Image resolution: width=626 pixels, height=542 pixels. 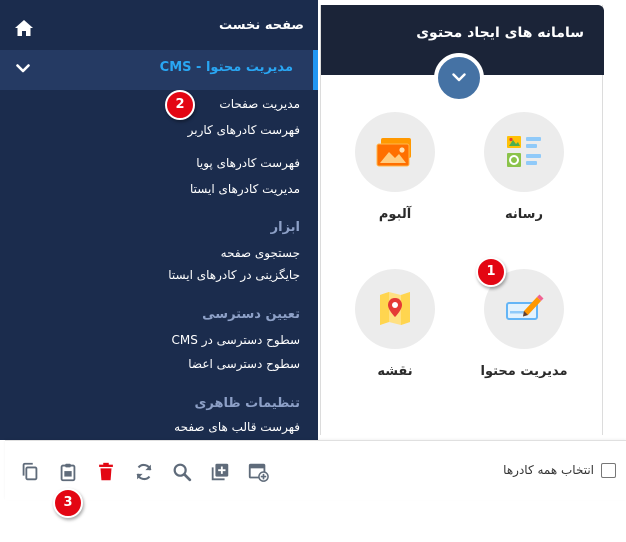 What do you see at coordinates (244, 364) in the screenshot?
I see `menu-item-member-access: سطوح دسترسی اعضا` at bounding box center [244, 364].